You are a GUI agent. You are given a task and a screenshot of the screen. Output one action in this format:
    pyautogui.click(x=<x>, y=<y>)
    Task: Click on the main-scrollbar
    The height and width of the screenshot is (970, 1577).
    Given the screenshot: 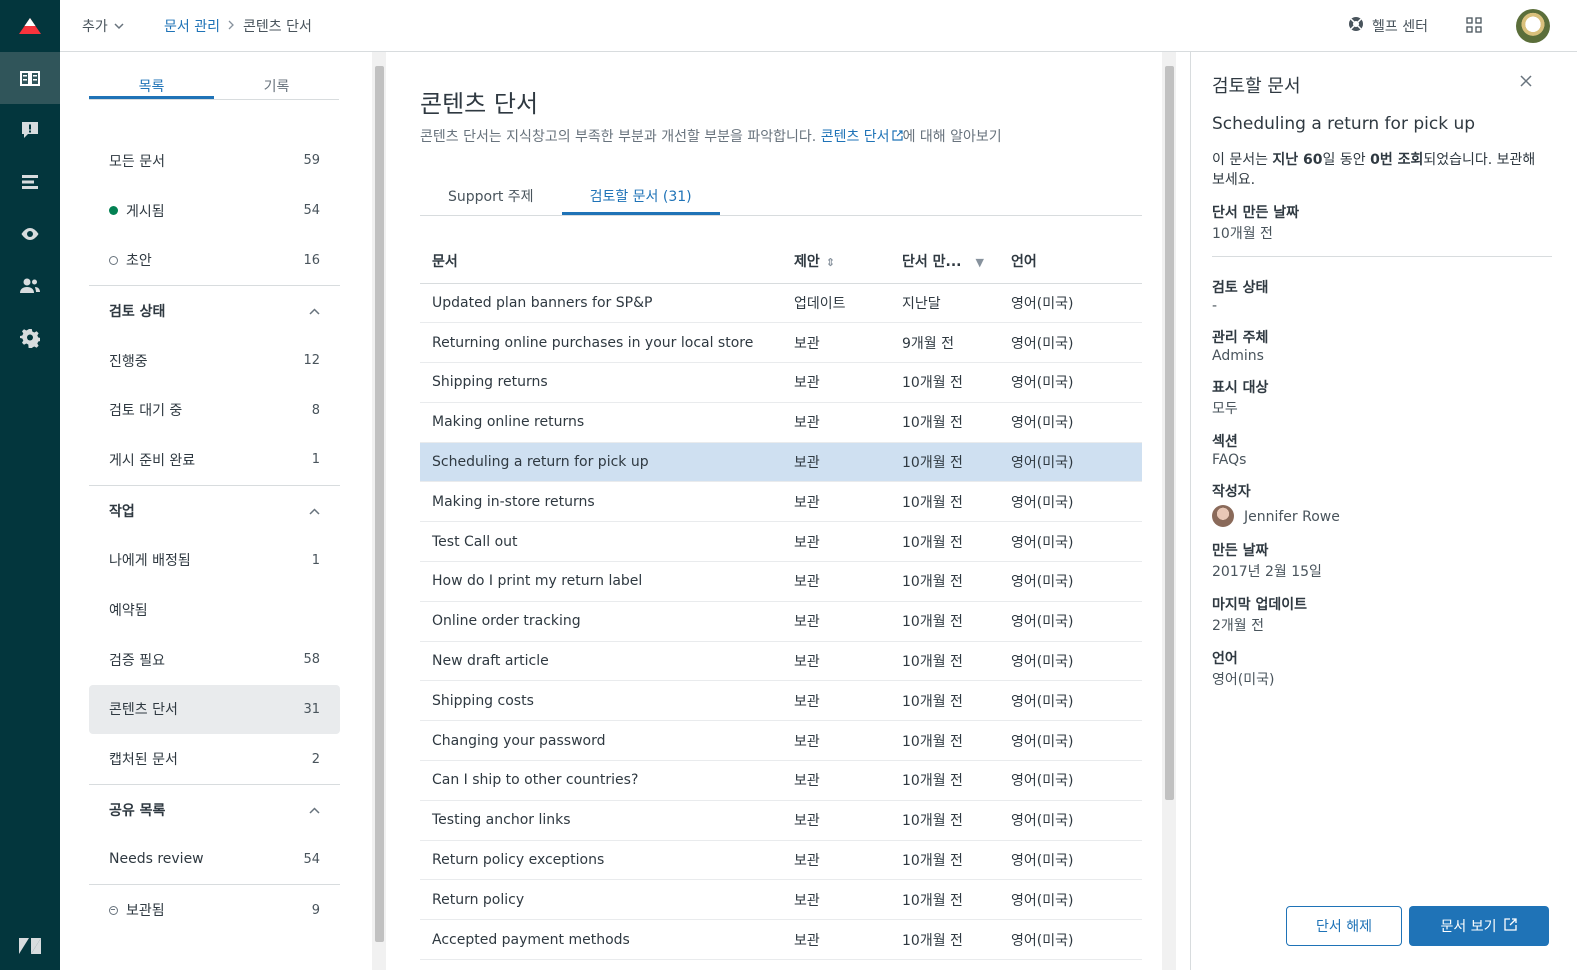 What is the action you would take?
    pyautogui.click(x=1169, y=511)
    